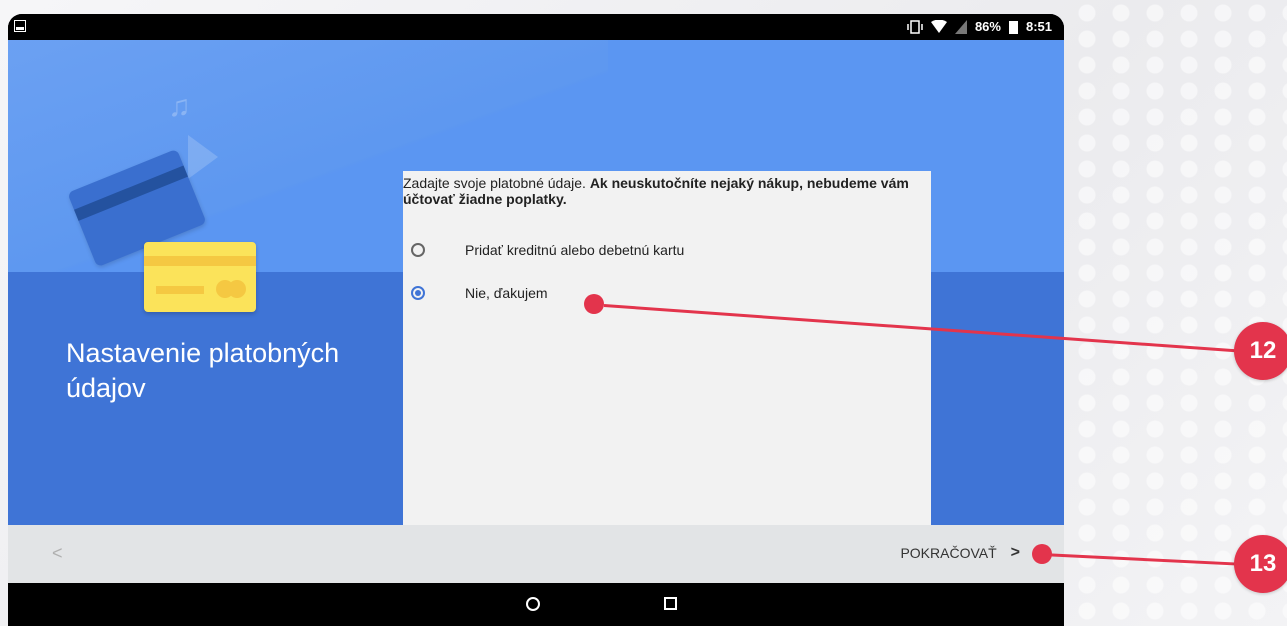  I want to click on callout-13-badge: 13, so click(1260, 564).